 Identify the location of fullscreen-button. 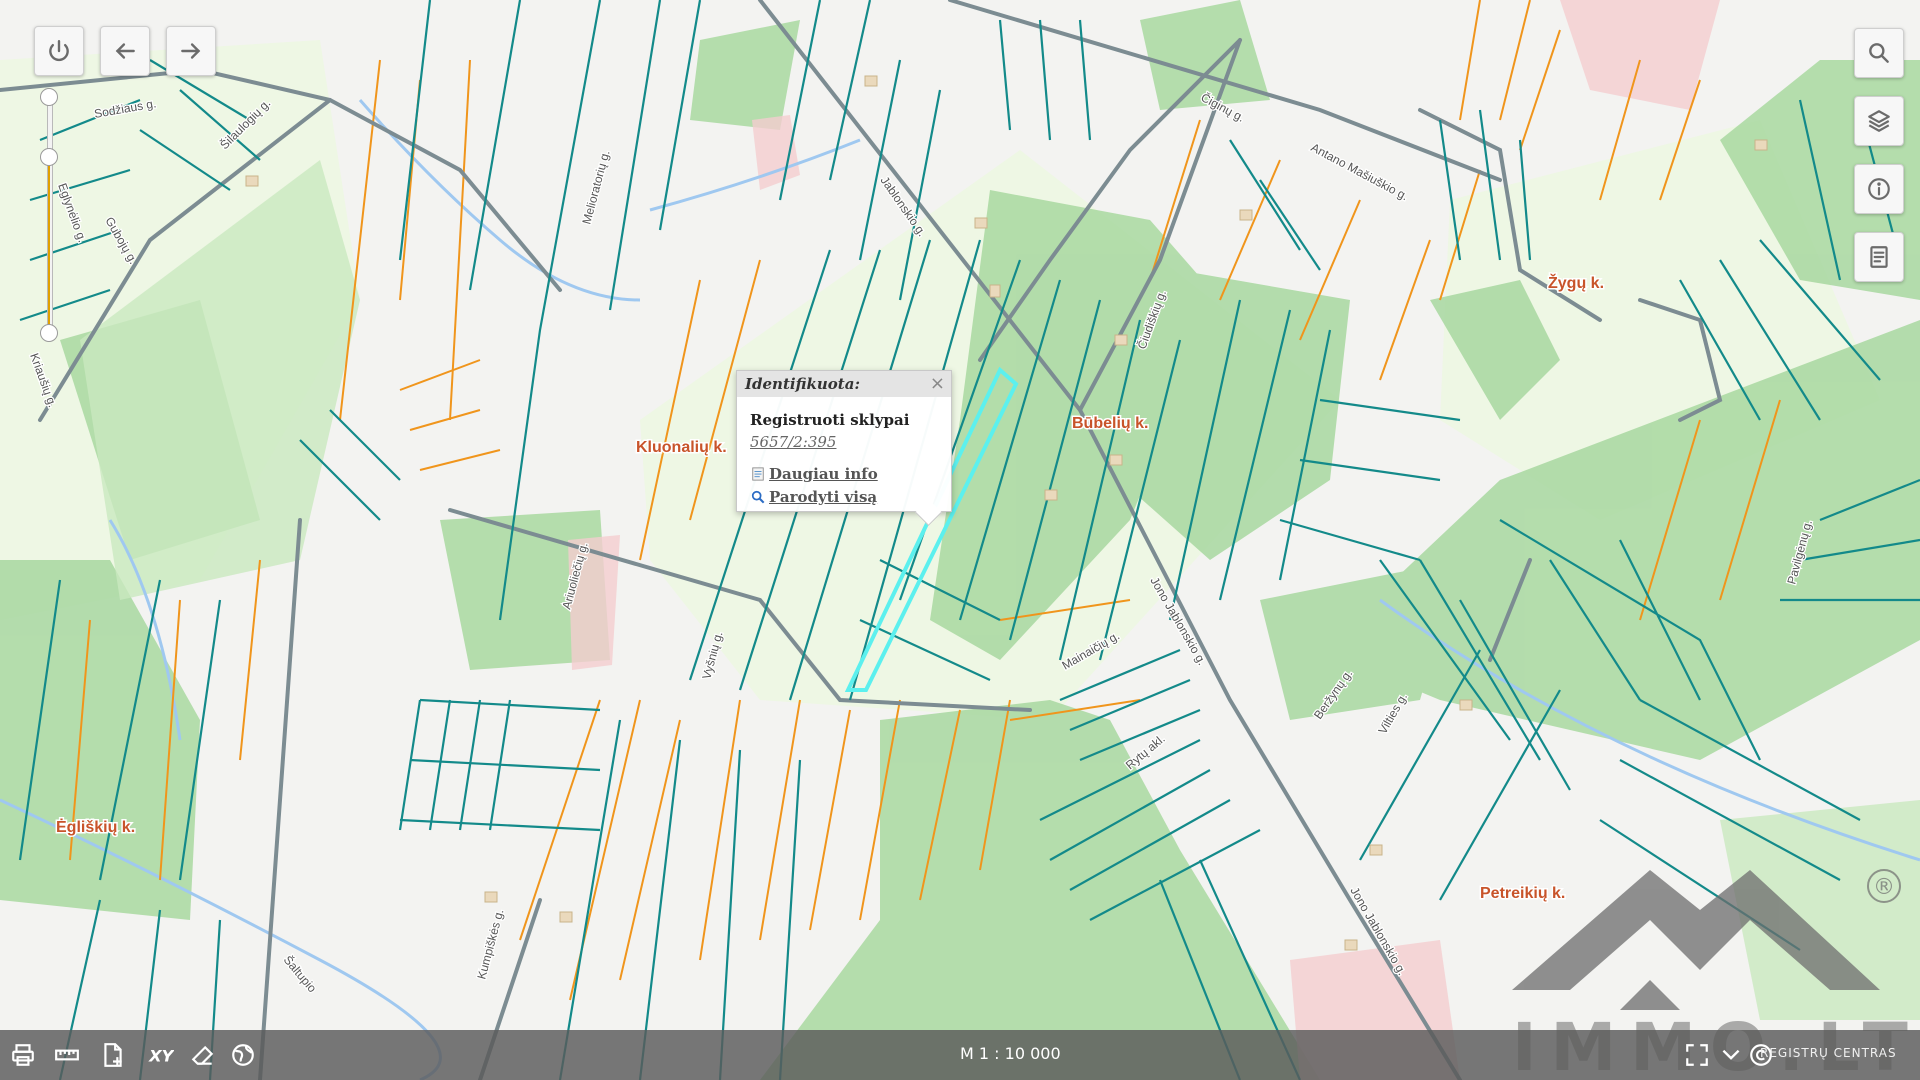
(1697, 1055).